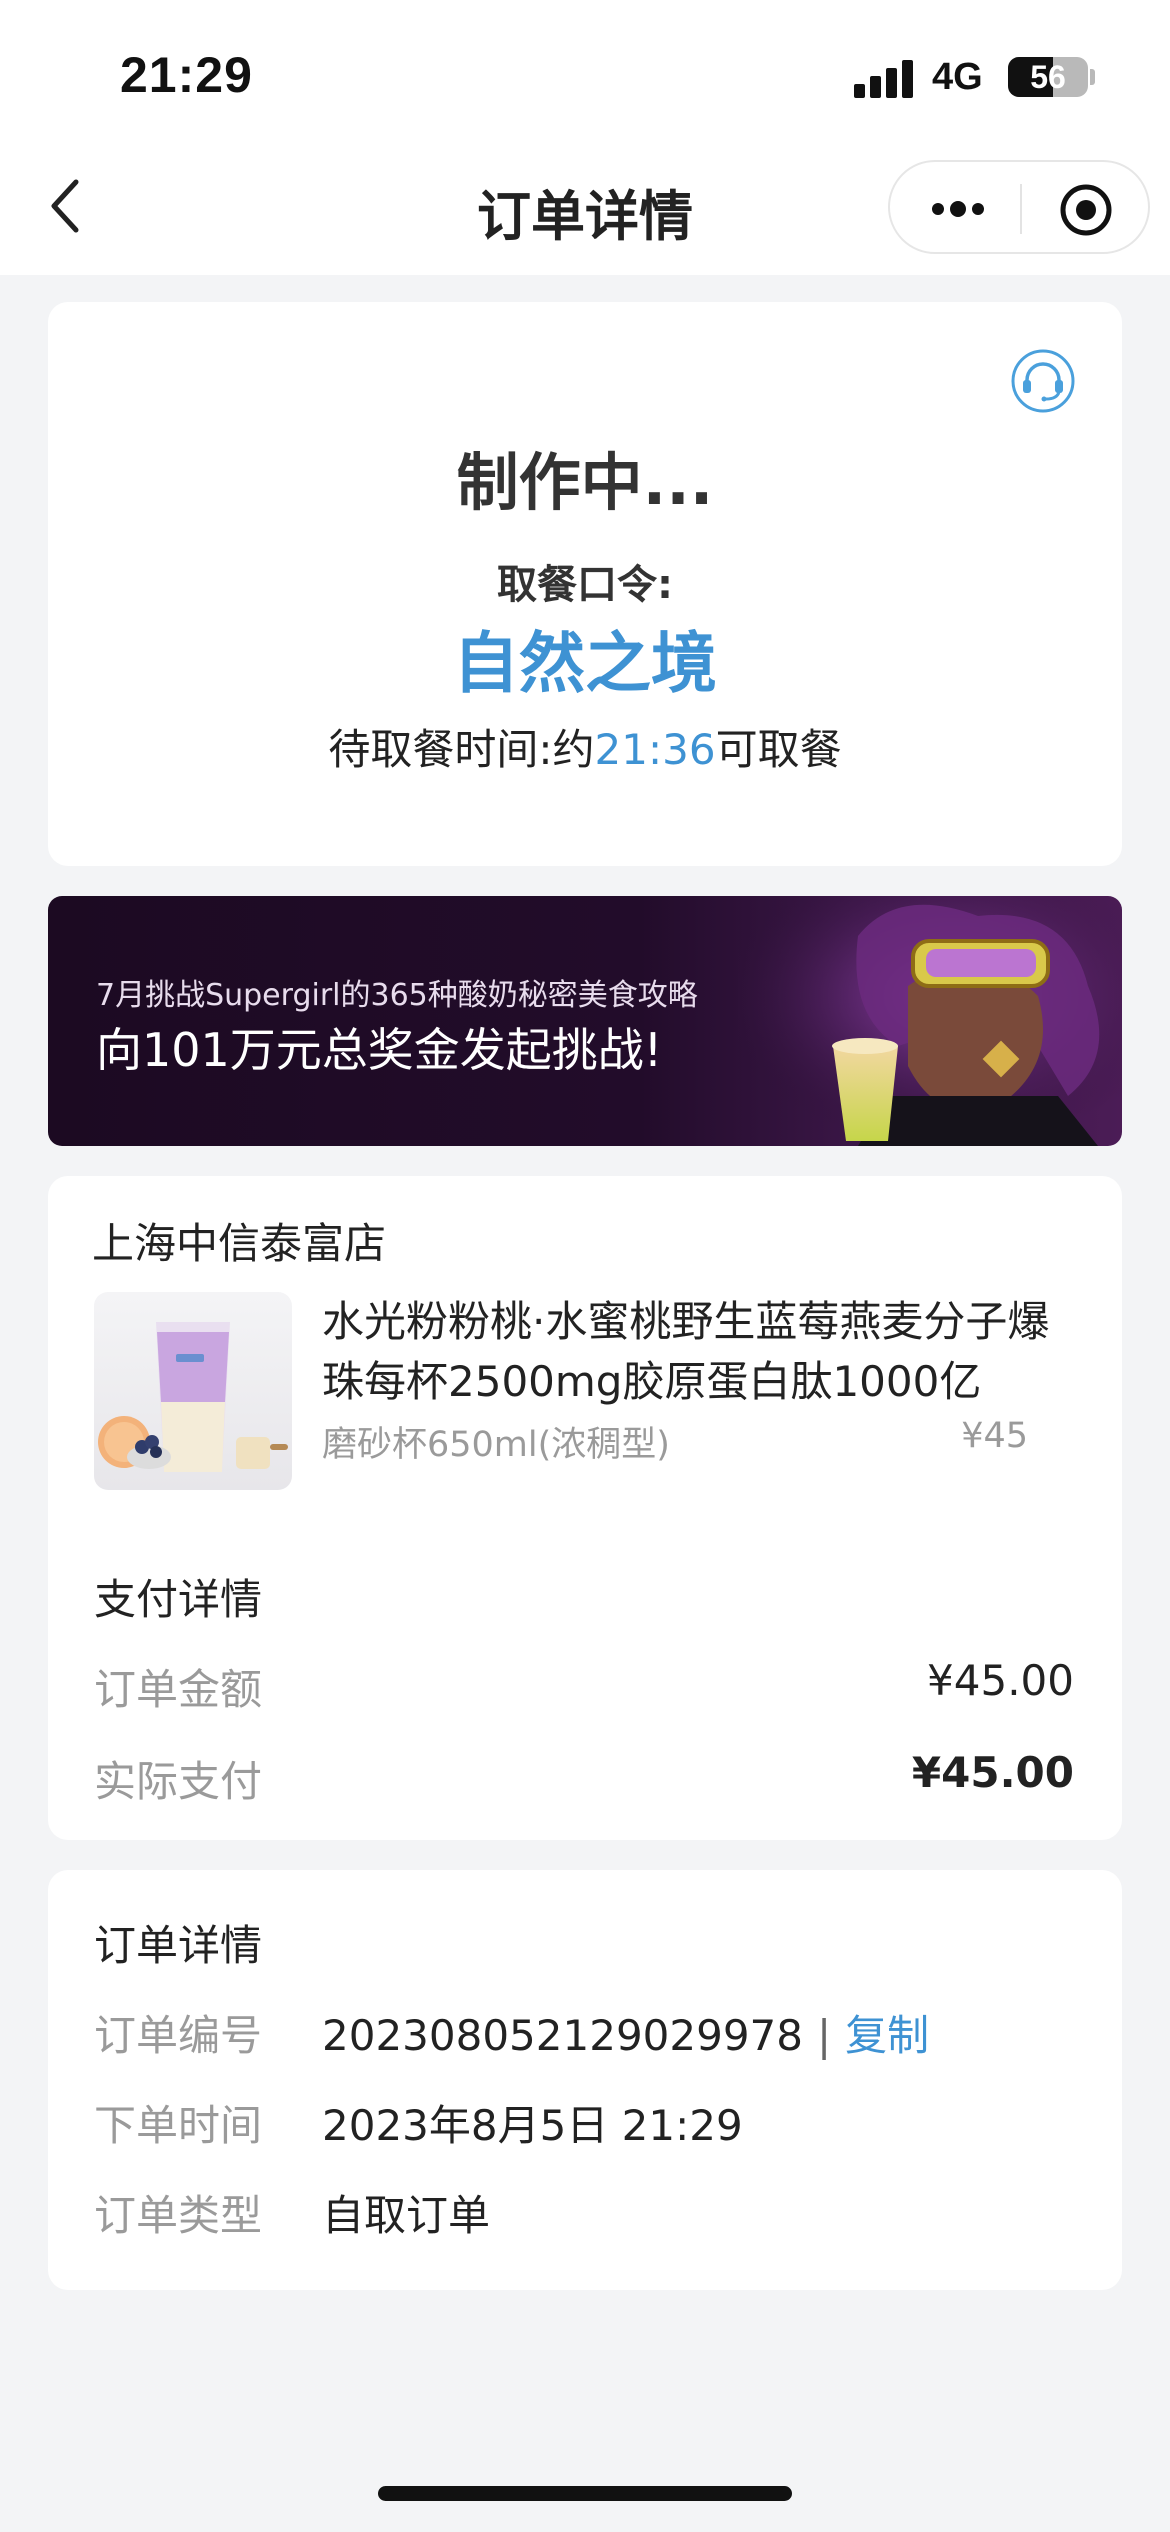 This screenshot has width=1170, height=2532. Describe the element at coordinates (178, 1599) in the screenshot. I see `payment-section-title: 支付详情` at that location.